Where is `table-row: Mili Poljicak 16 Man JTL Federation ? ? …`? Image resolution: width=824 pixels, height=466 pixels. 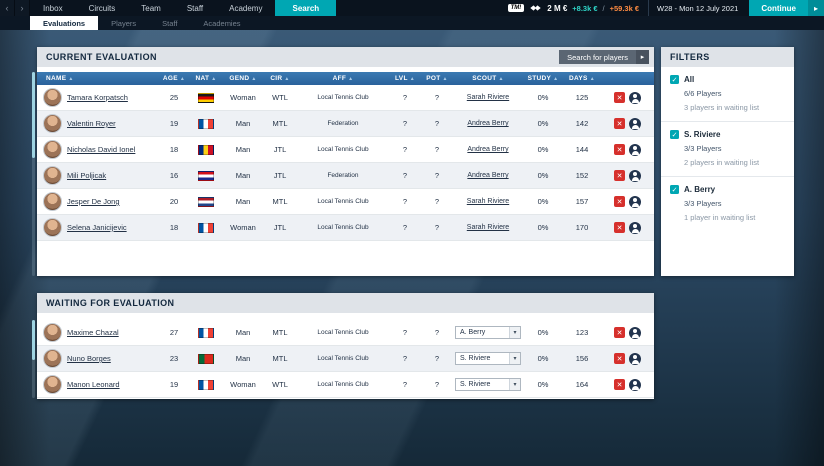 table-row: Mili Poljicak 16 Man JTL Federation ? ? … is located at coordinates (345, 176).